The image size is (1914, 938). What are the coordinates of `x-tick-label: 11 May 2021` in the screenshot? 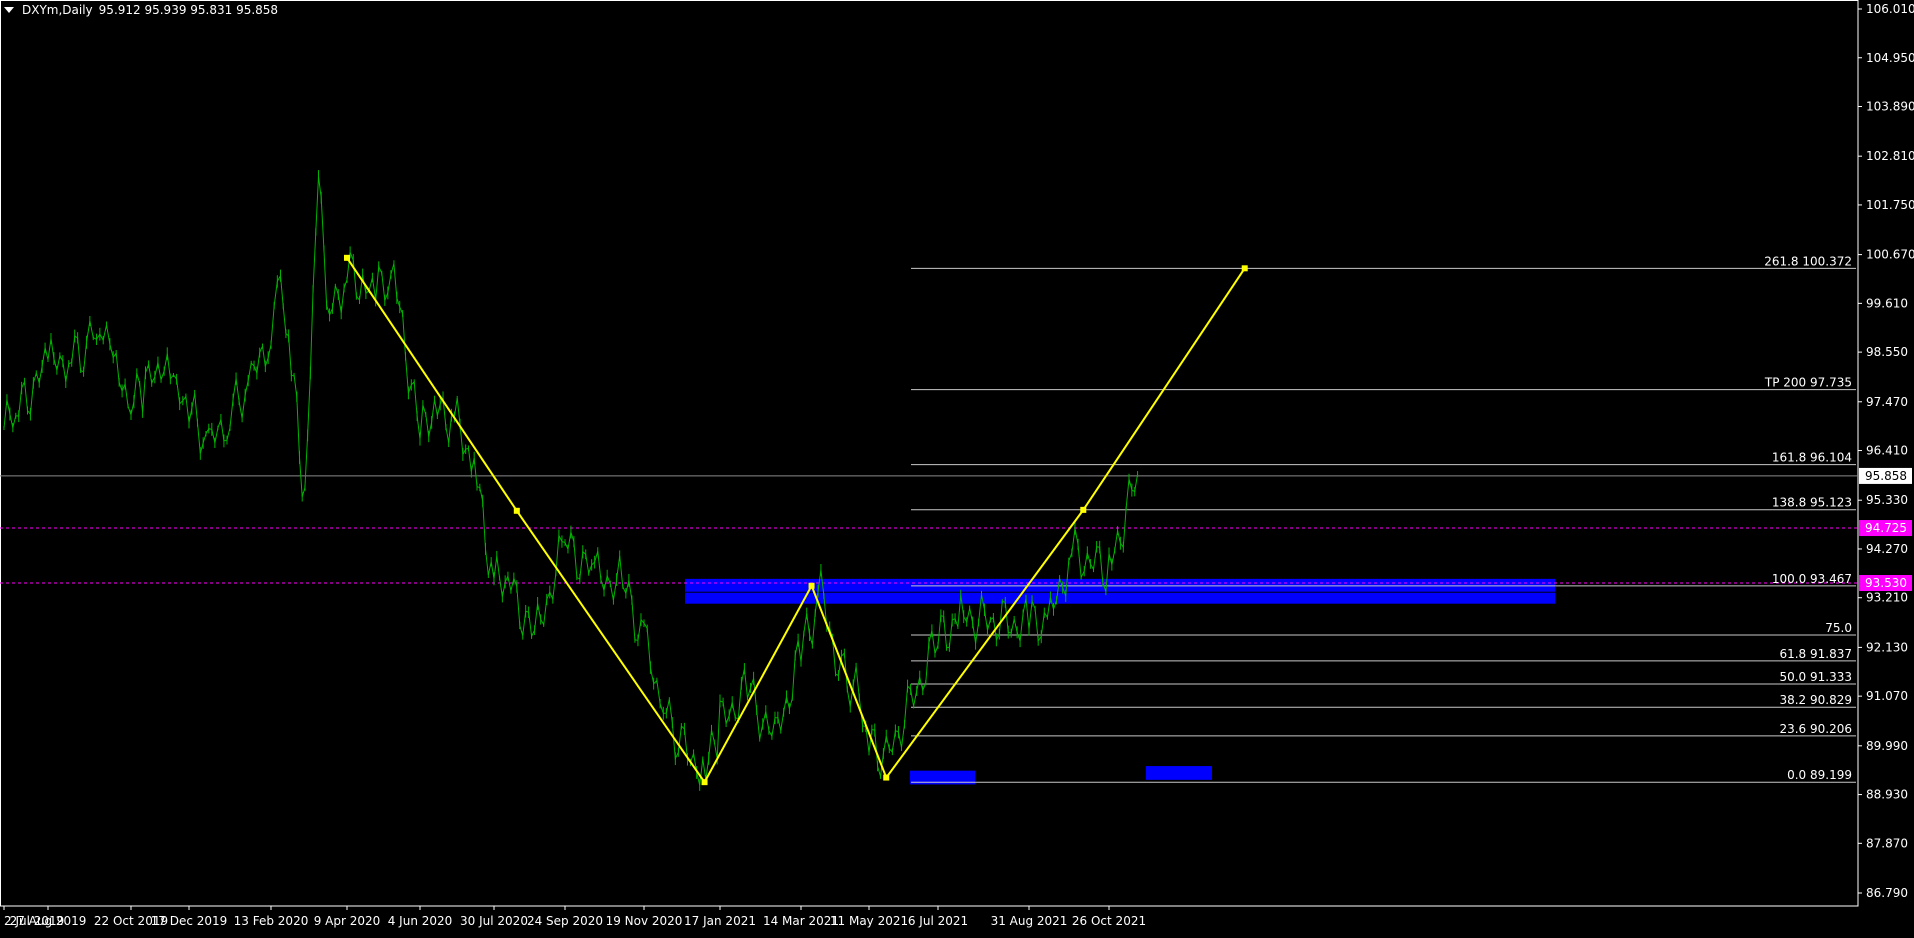 It's located at (869, 921).